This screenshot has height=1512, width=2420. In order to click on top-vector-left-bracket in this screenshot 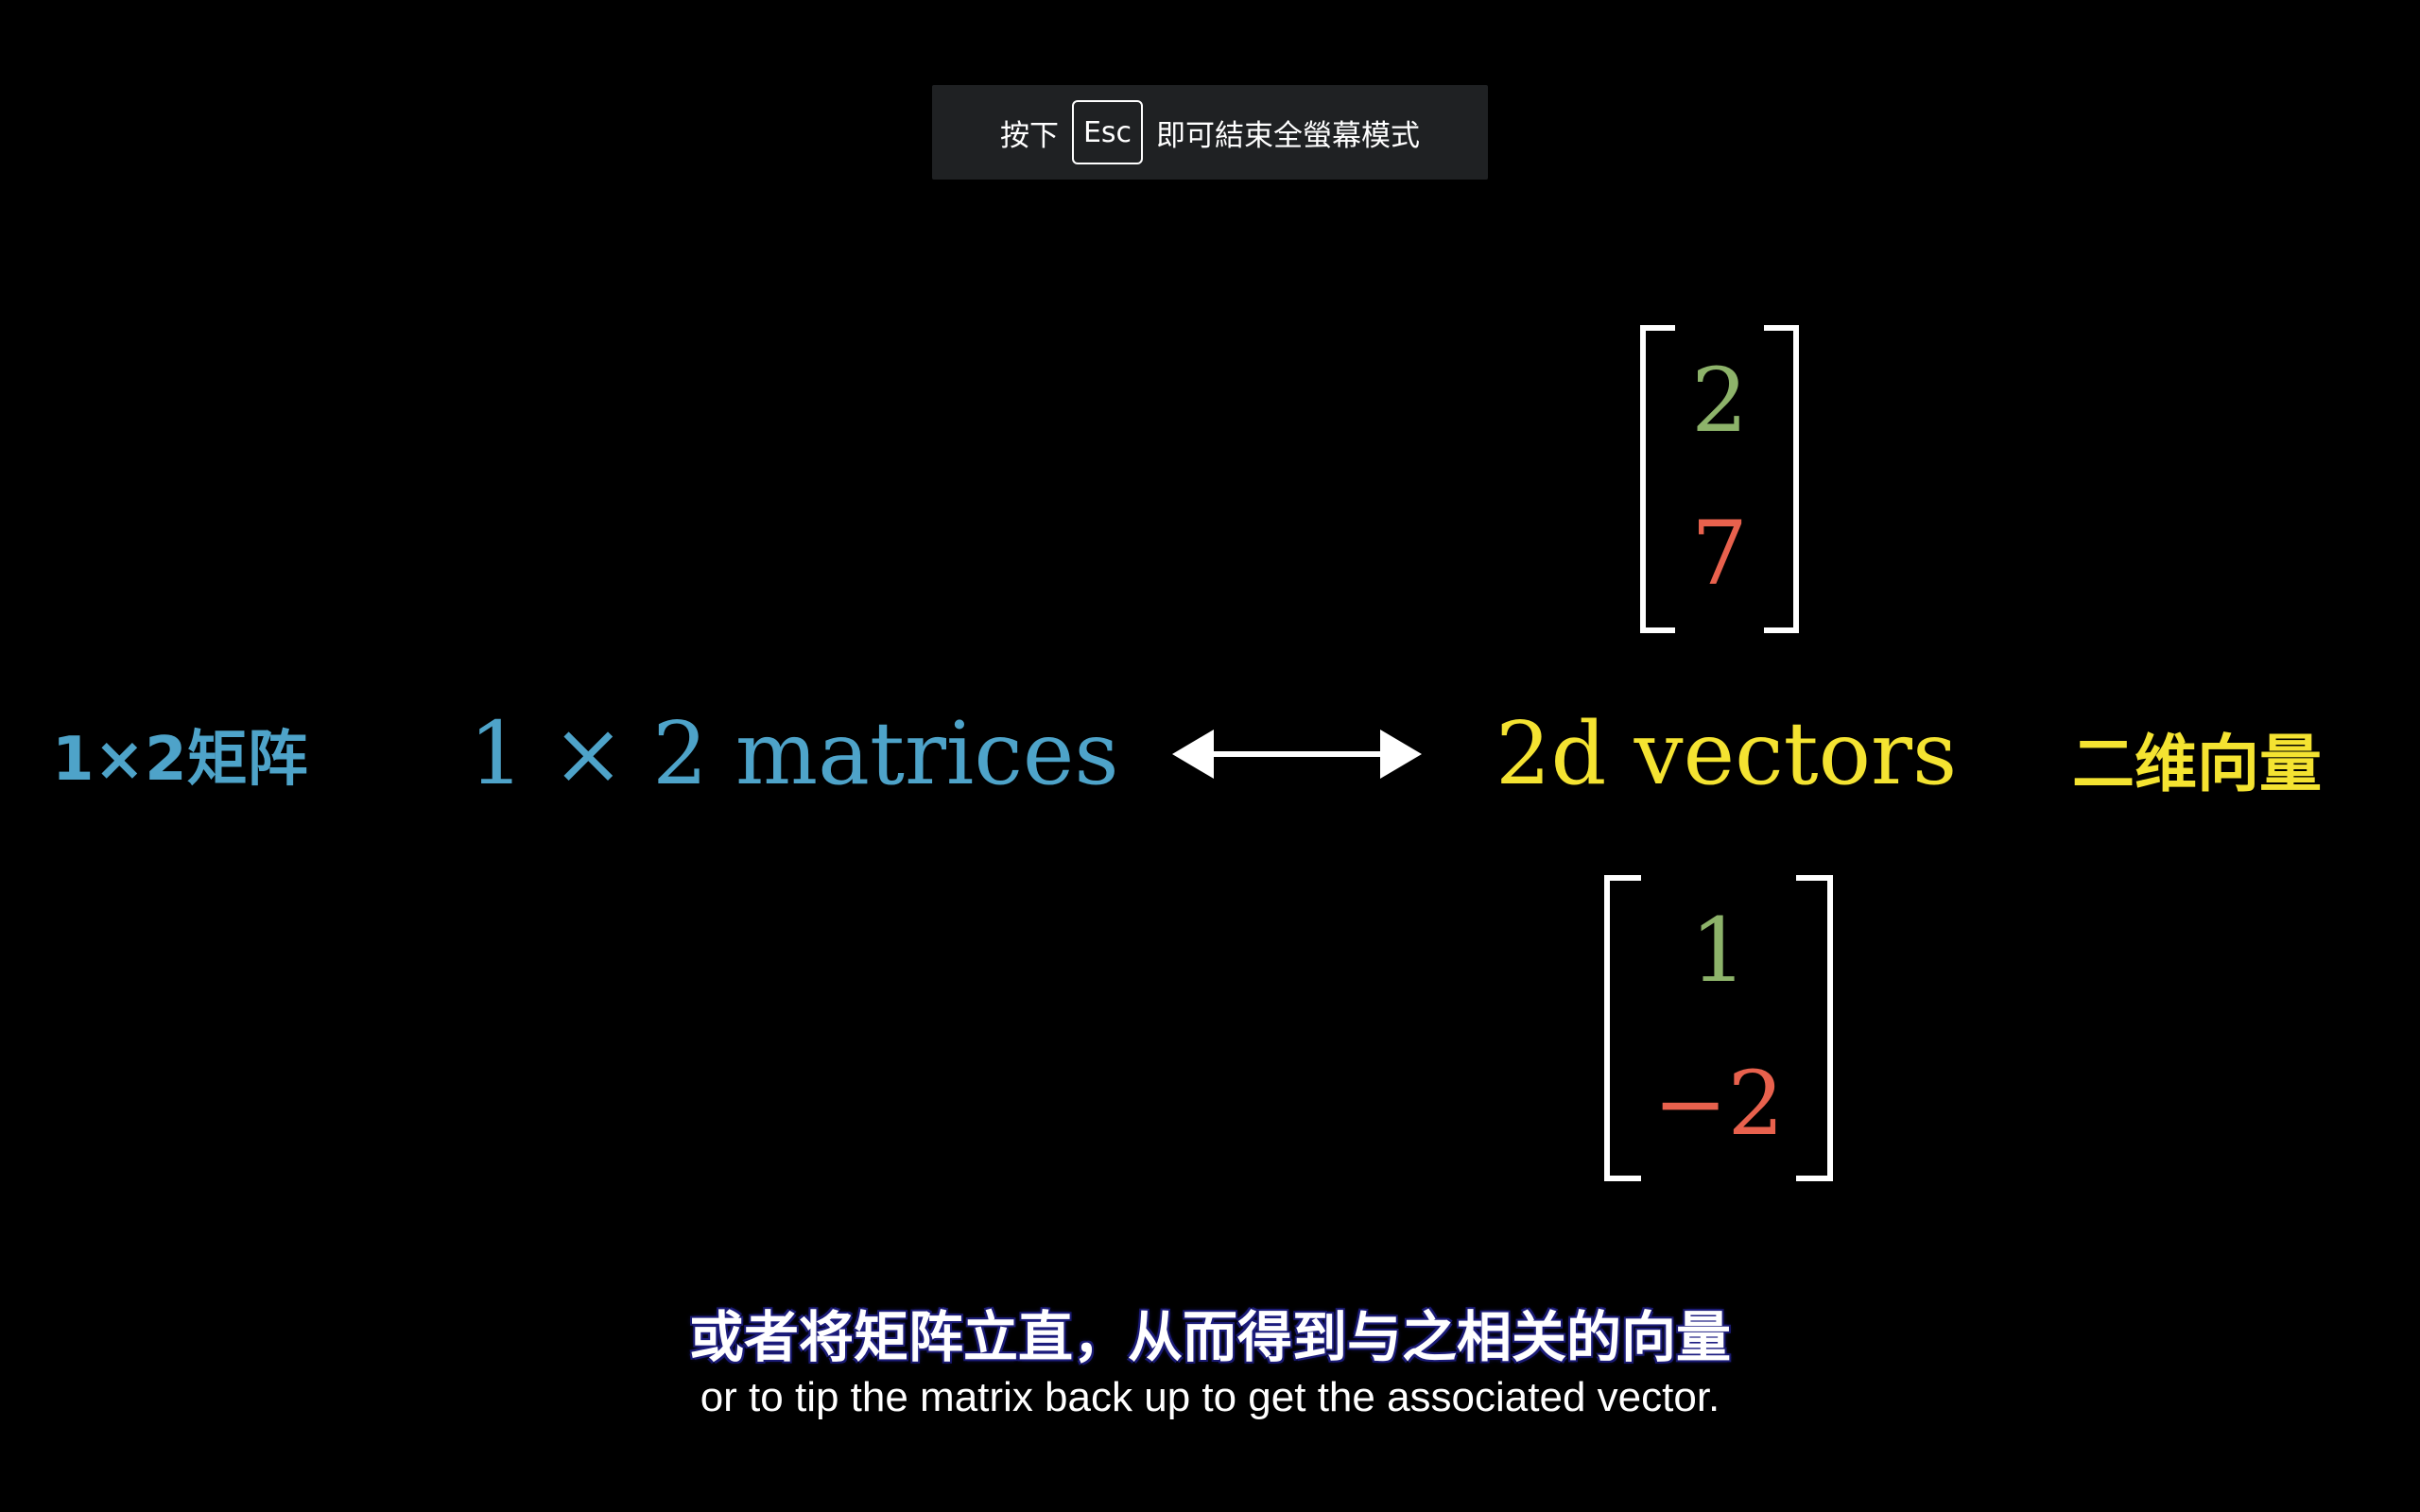, I will do `click(1658, 479)`.